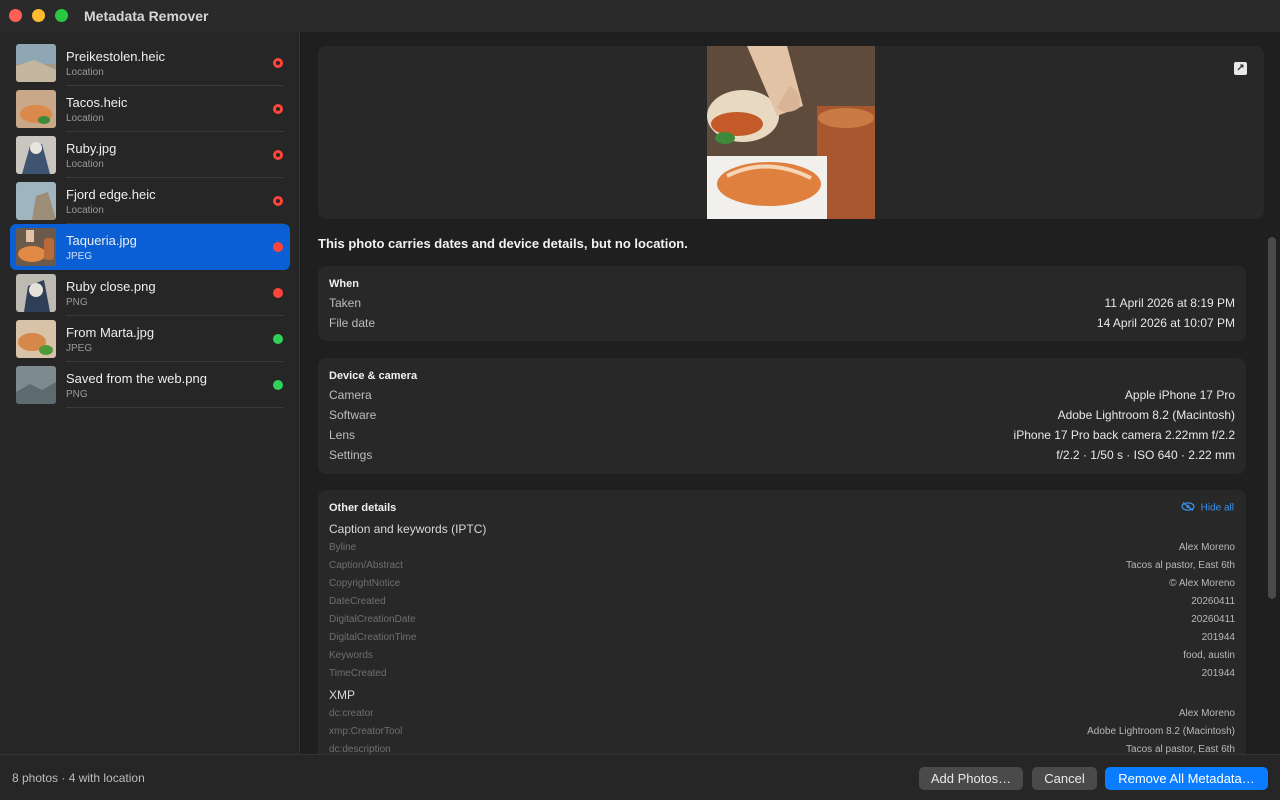 This screenshot has width=1280, height=800. Describe the element at coordinates (1272, 418) in the screenshot. I see `scrollbar` at that location.